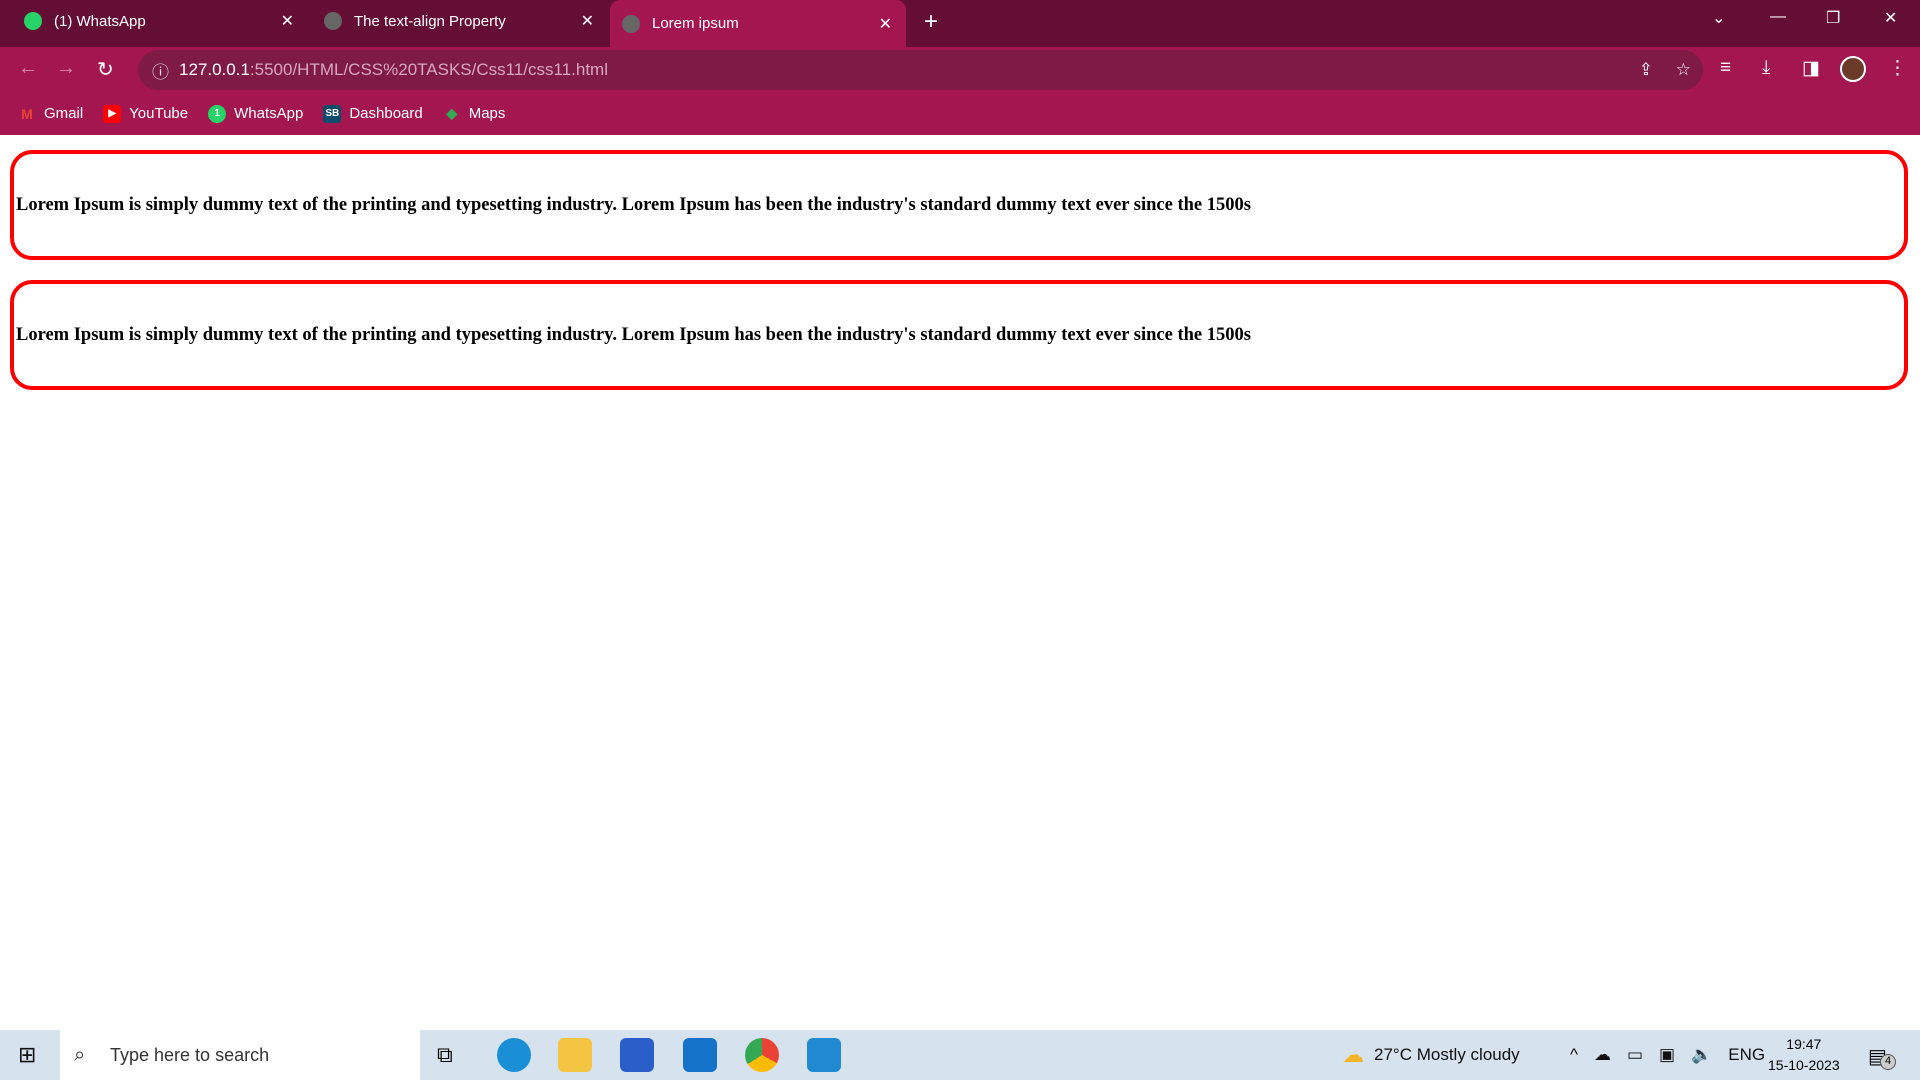 The width and height of the screenshot is (1920, 1080). Describe the element at coordinates (100, 21) in the screenshot. I see `tab-label: (1) WhatsApp` at that location.